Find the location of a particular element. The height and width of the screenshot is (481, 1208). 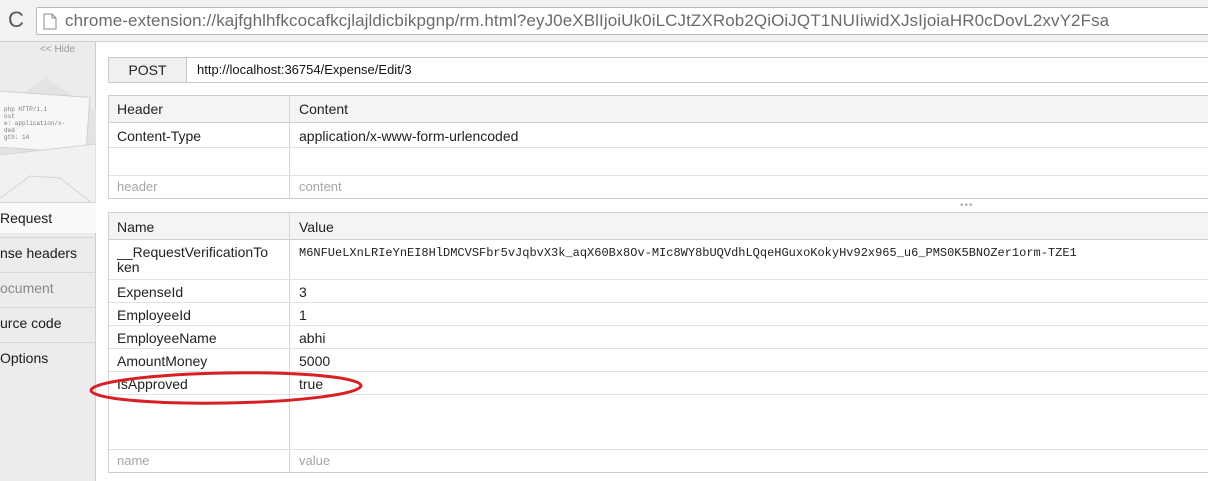

logo-line-4: ded is located at coordinates (9, 130).